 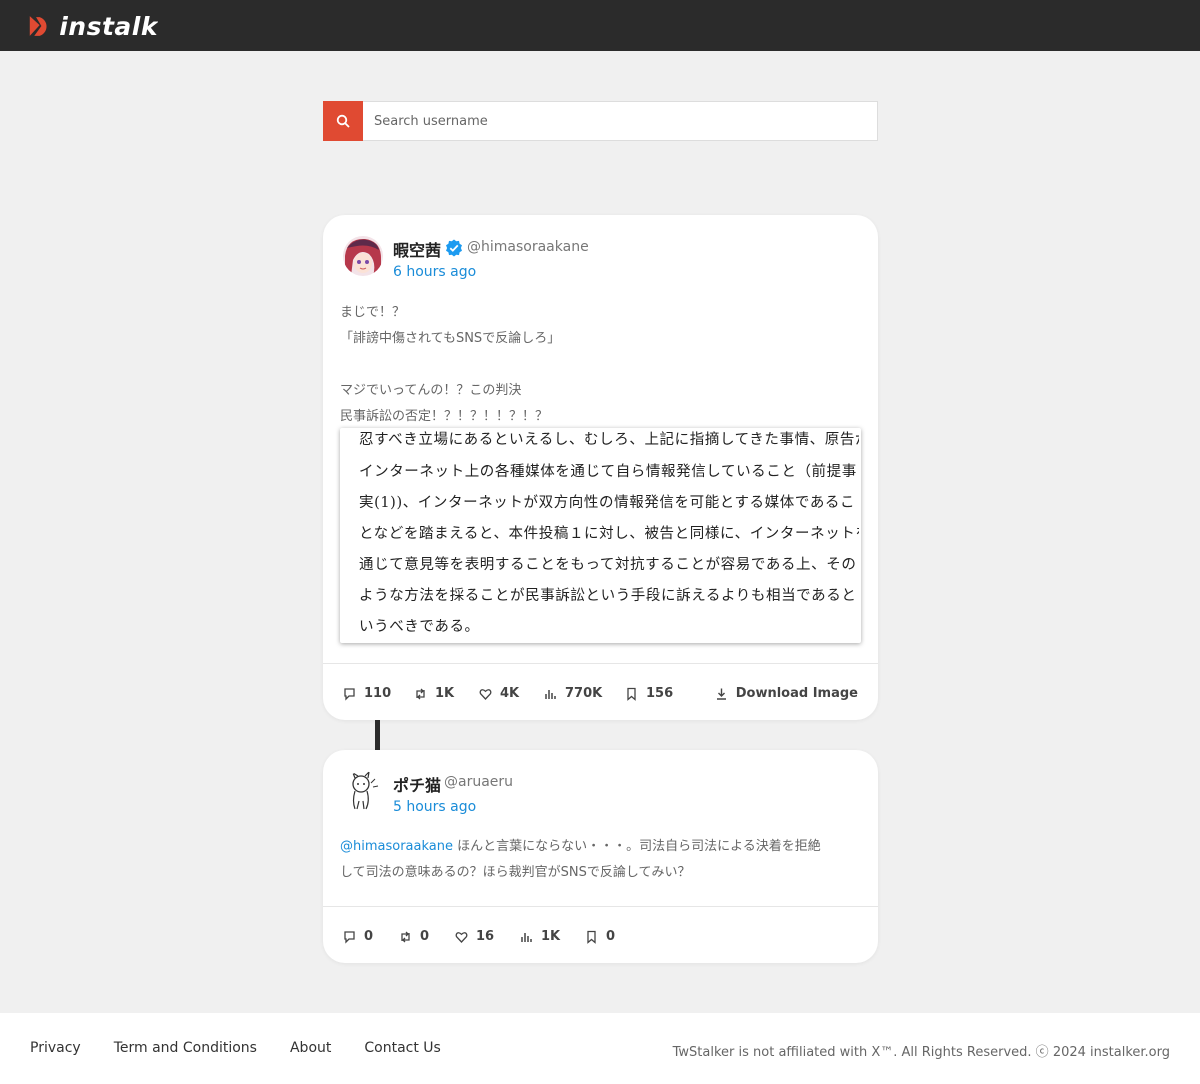 I want to click on display-name: ポチ猫, so click(x=417, y=784).